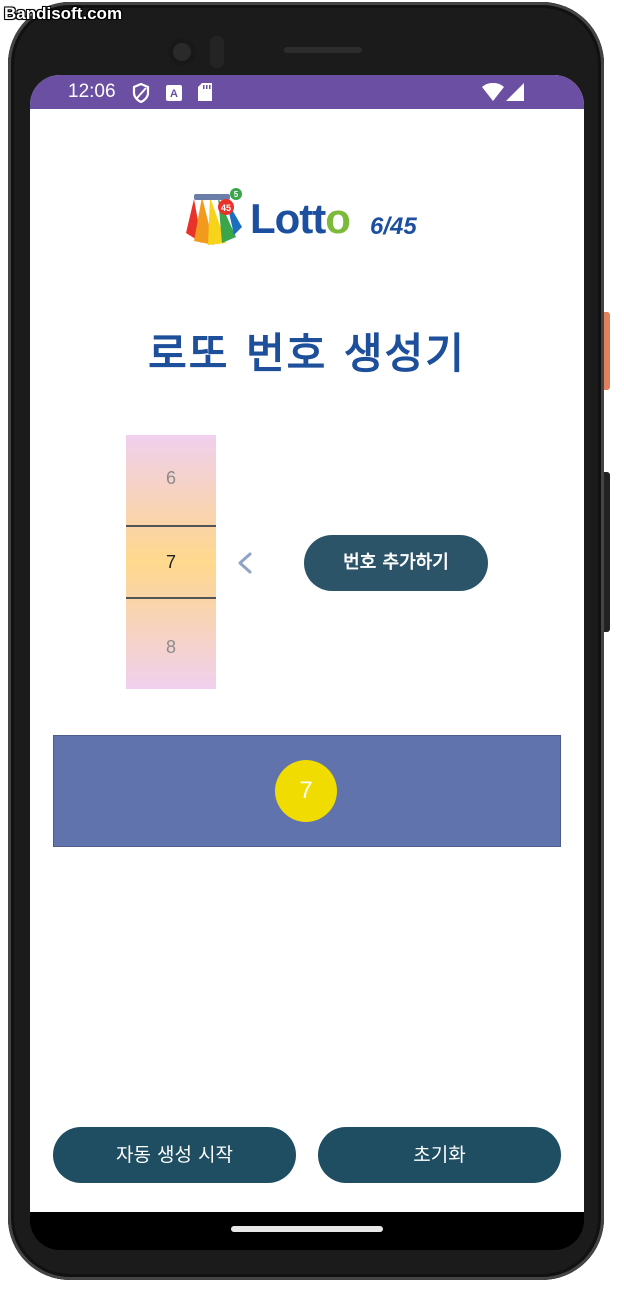 The height and width of the screenshot is (1289, 624). Describe the element at coordinates (607, 351) in the screenshot. I see `power-button` at that location.